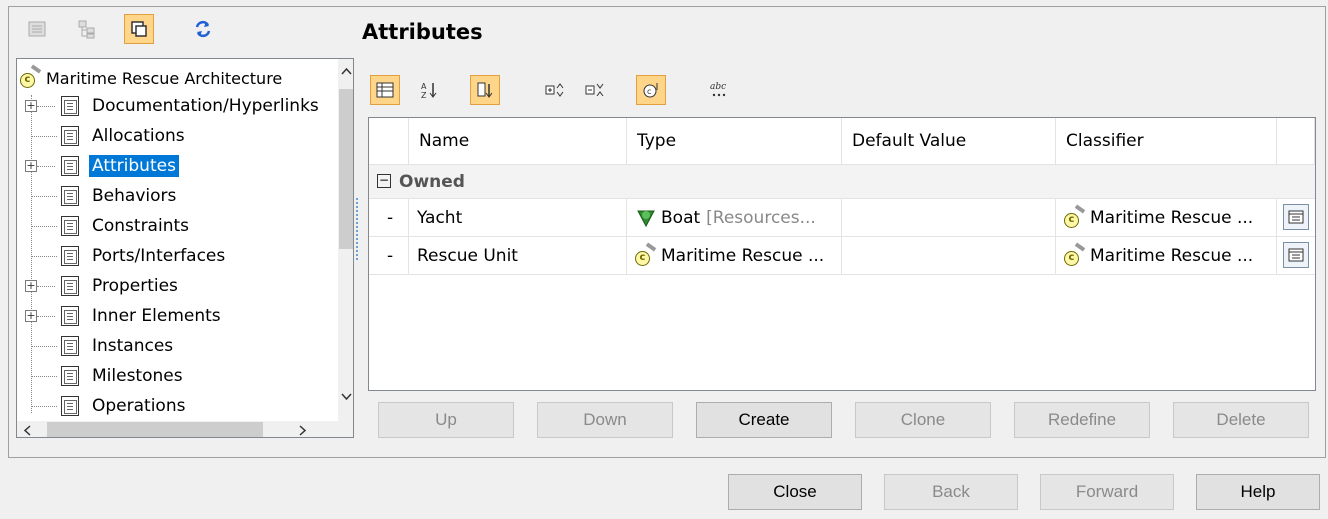 The image size is (1328, 519). What do you see at coordinates (169, 376) in the screenshot?
I see `tree-item-milestones: Milestones` at bounding box center [169, 376].